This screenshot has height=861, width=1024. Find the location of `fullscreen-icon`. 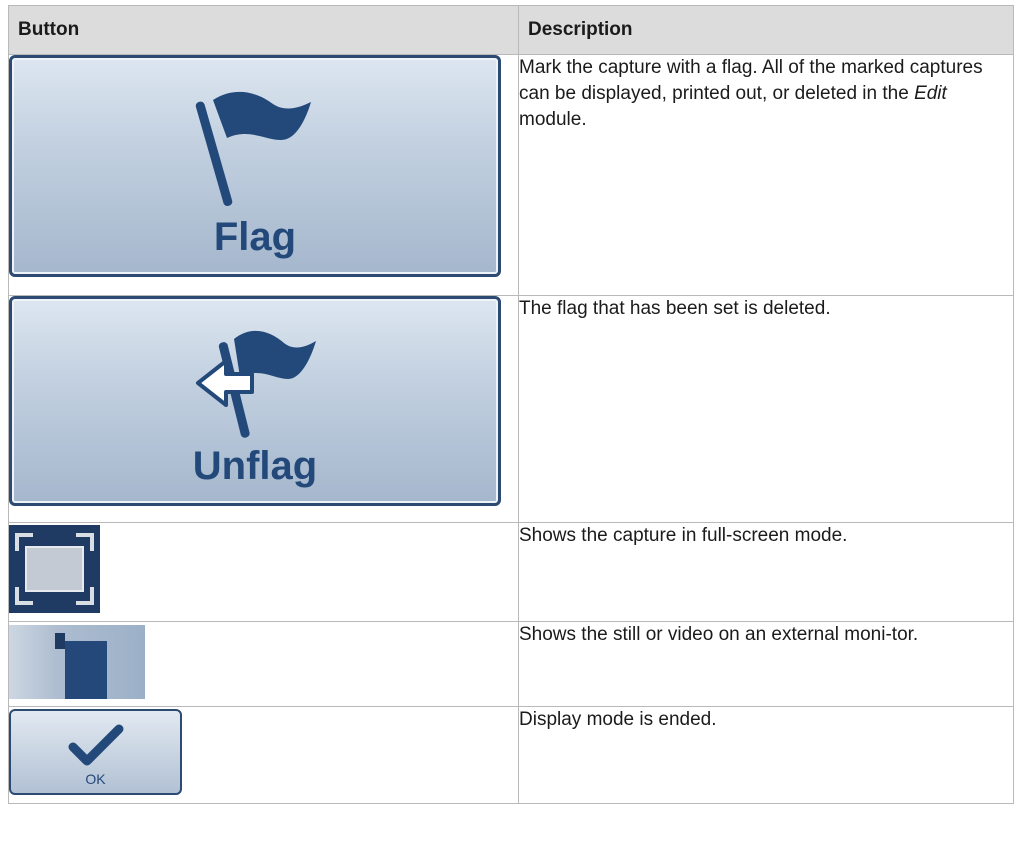

fullscreen-icon is located at coordinates (54, 569).